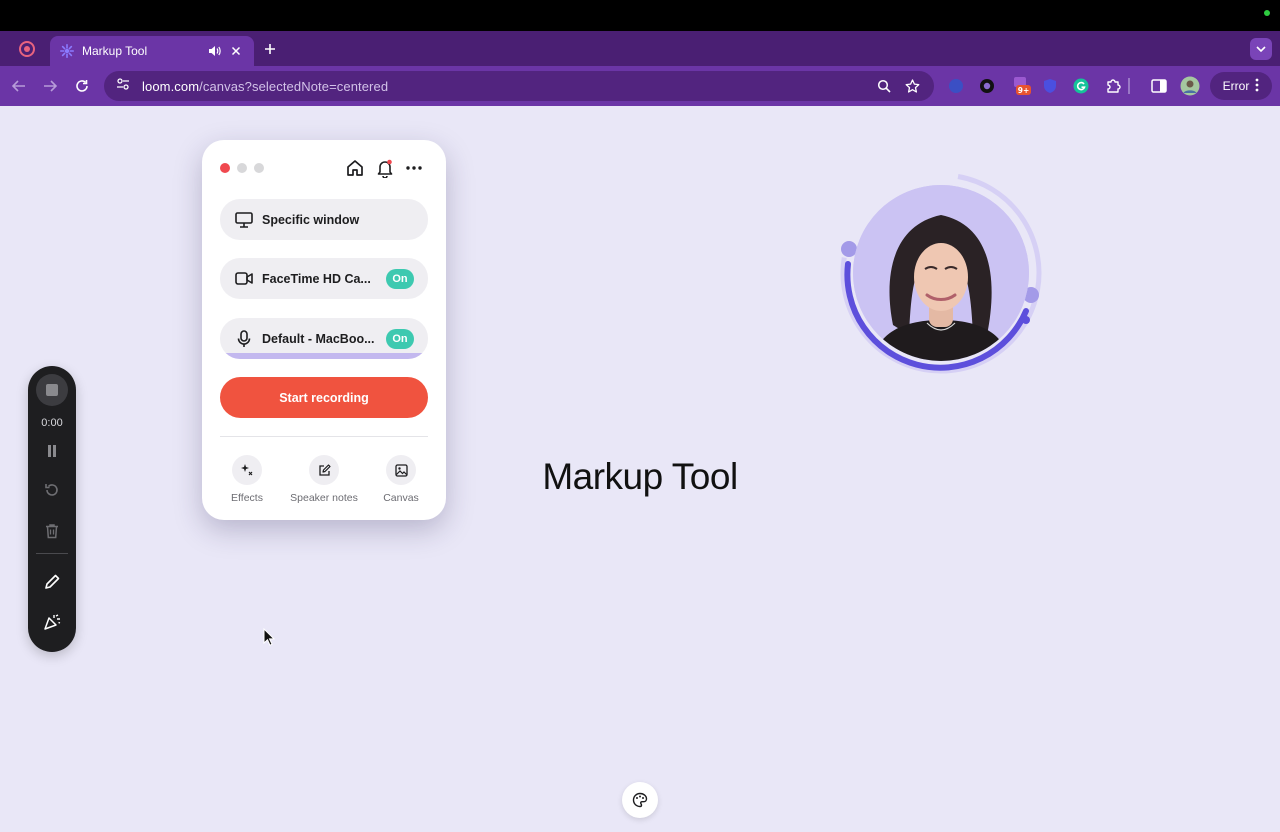  Describe the element at coordinates (956, 86) in the screenshot. I see `extension-blue-icon` at that location.